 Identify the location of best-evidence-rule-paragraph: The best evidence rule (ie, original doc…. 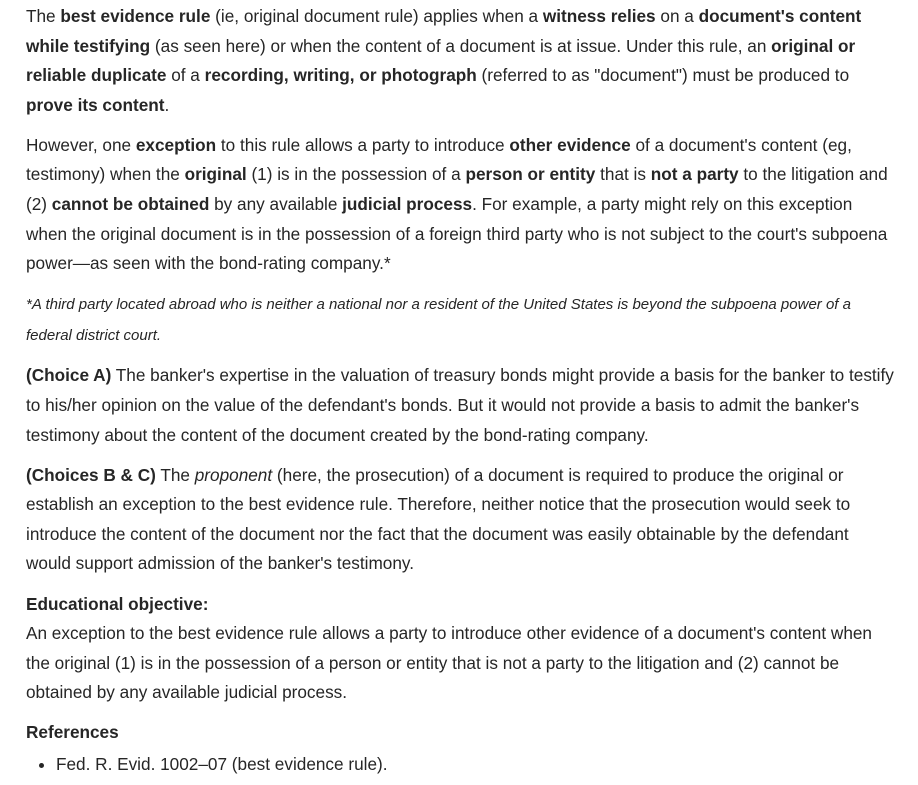
(462, 61).